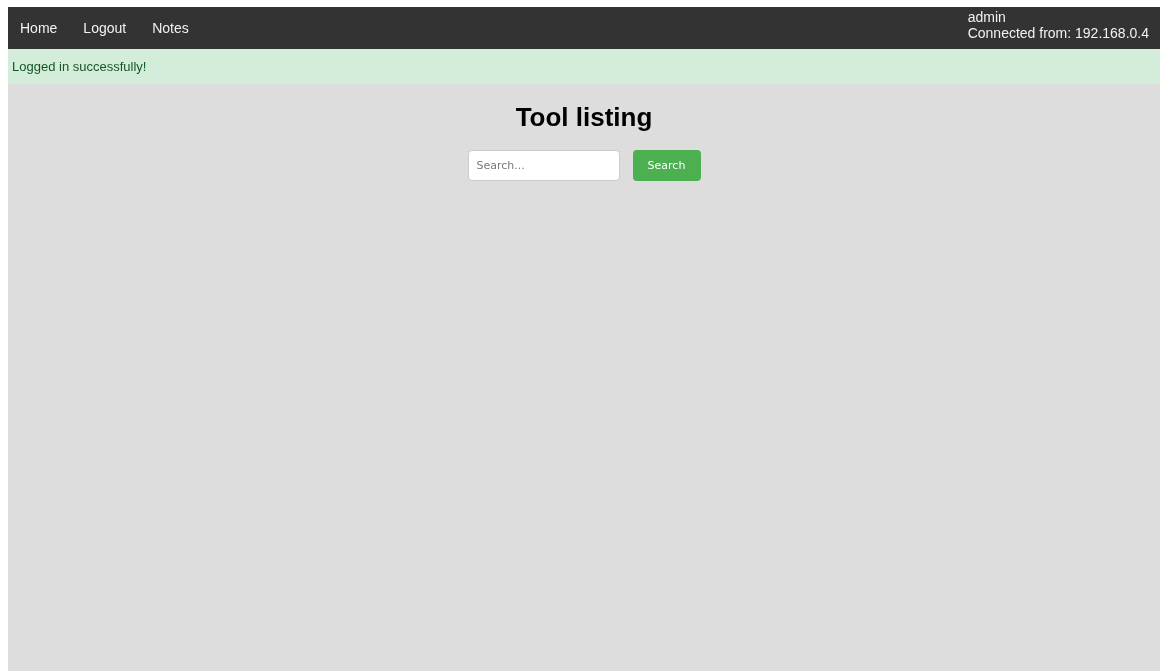 This screenshot has width=1165, height=671. Describe the element at coordinates (584, 66) in the screenshot. I see `success-alert: Logged in successfully!` at that location.